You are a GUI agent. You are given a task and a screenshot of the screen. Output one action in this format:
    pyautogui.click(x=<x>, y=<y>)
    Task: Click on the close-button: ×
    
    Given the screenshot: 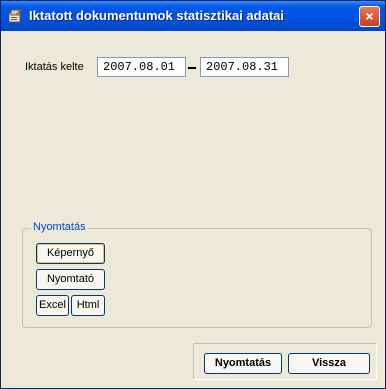 What is the action you would take?
    pyautogui.click(x=369, y=16)
    